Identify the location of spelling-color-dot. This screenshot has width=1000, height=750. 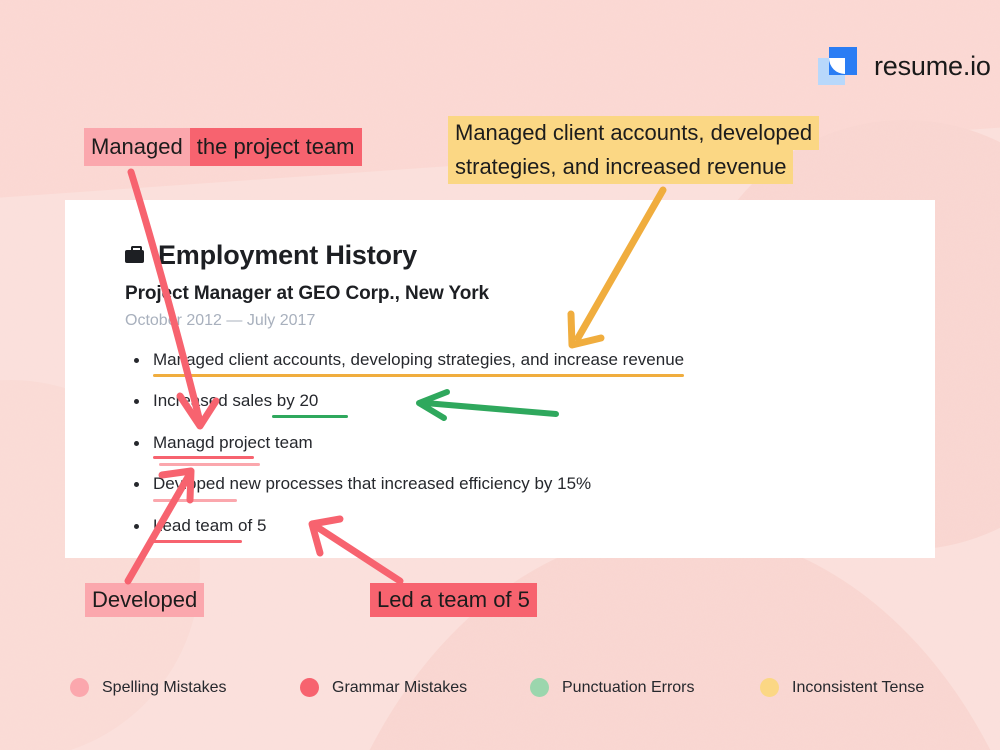
(79, 687).